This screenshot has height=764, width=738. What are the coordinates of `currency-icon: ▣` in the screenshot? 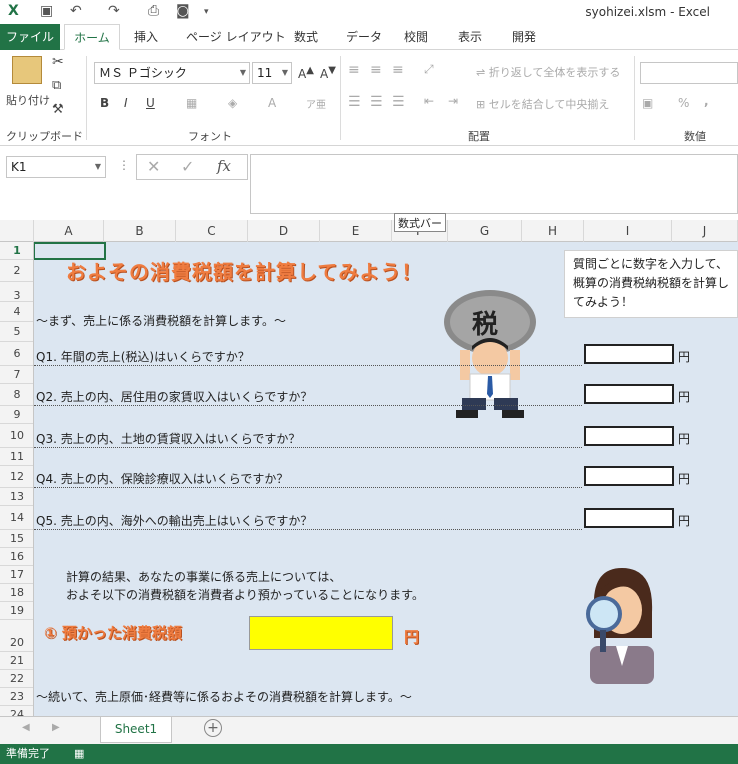 It's located at (647, 103).